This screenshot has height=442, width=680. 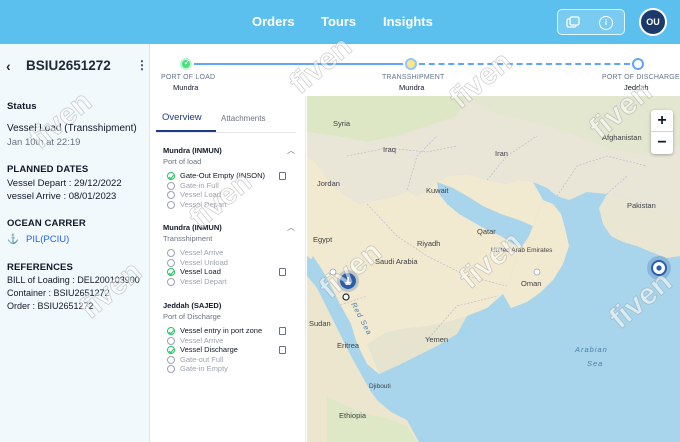 What do you see at coordinates (436, 339) in the screenshot?
I see `map-label-yemen: Yemen` at bounding box center [436, 339].